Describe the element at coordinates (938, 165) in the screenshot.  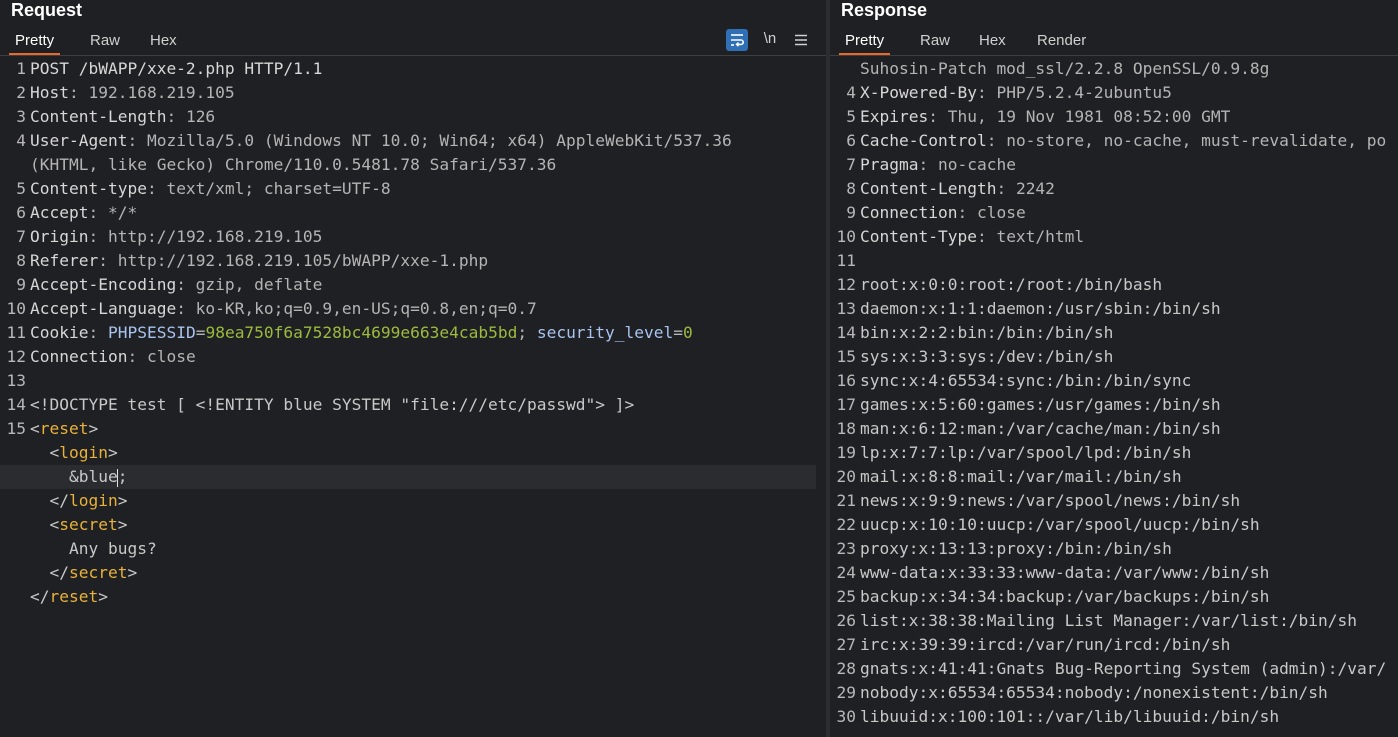
I see `line-content: Pragma: no-cache` at that location.